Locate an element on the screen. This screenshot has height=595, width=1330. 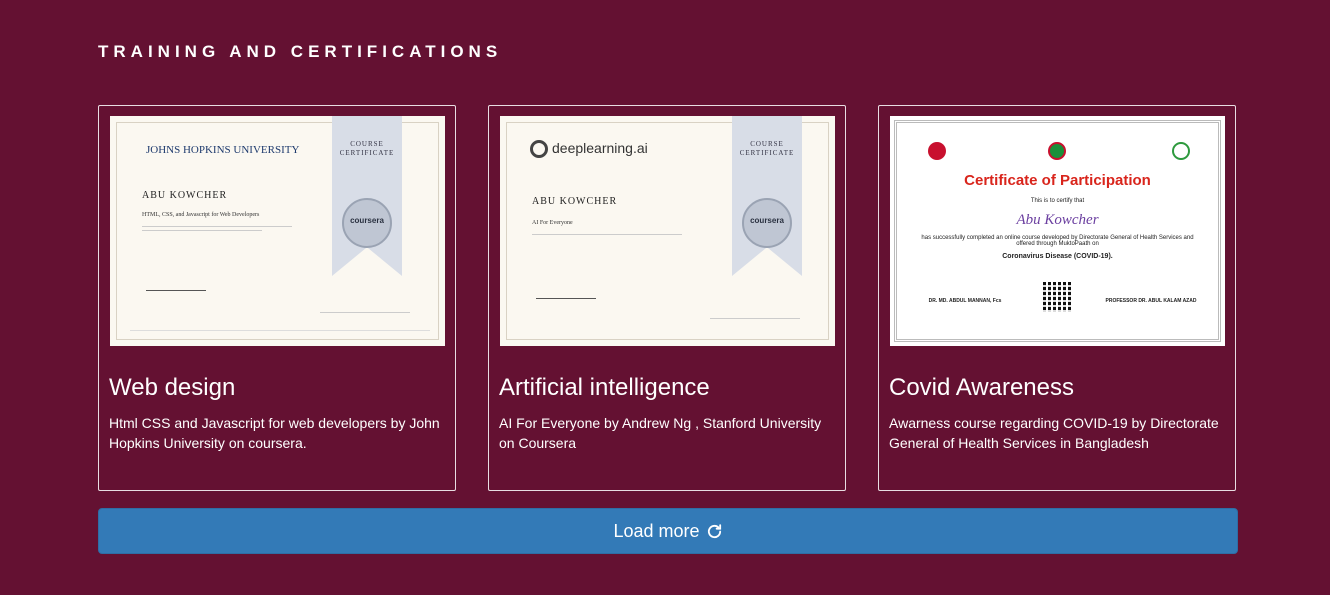
deeplearning-logo-icon is located at coordinates (539, 149).